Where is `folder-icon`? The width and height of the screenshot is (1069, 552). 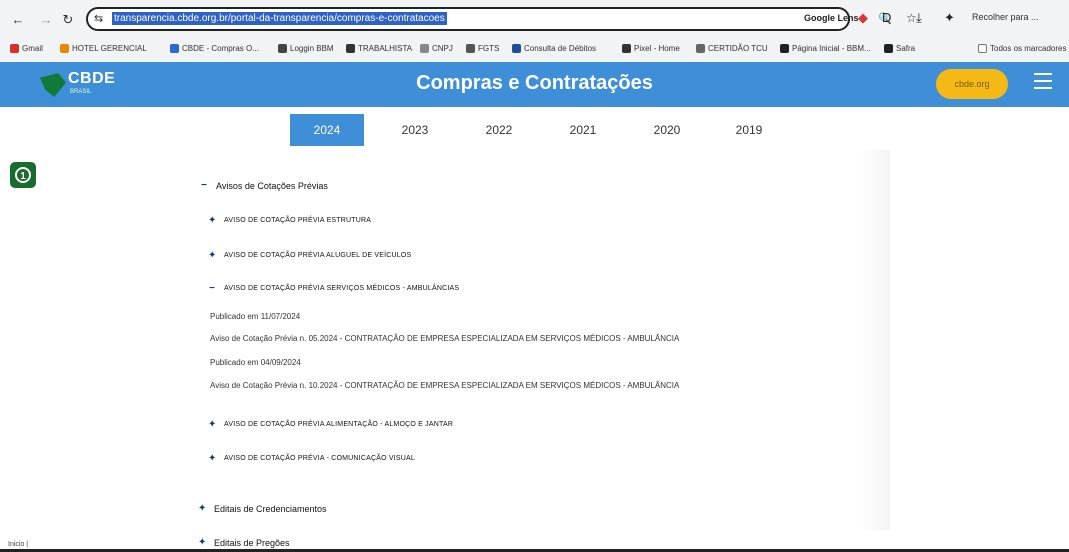
folder-icon is located at coordinates (982, 48).